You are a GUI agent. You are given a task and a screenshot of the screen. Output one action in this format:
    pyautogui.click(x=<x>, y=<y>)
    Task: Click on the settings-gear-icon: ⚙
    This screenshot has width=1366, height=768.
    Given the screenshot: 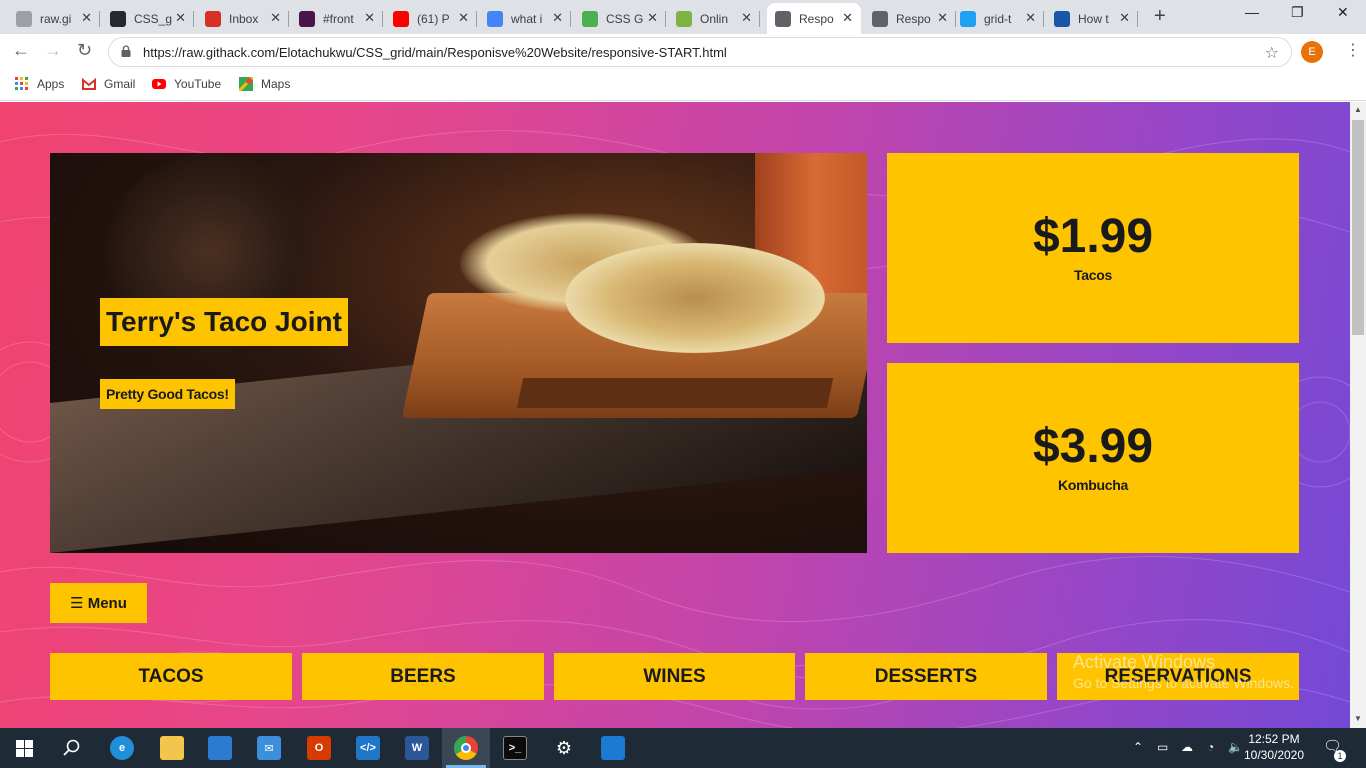 What is the action you would take?
    pyautogui.click(x=564, y=748)
    